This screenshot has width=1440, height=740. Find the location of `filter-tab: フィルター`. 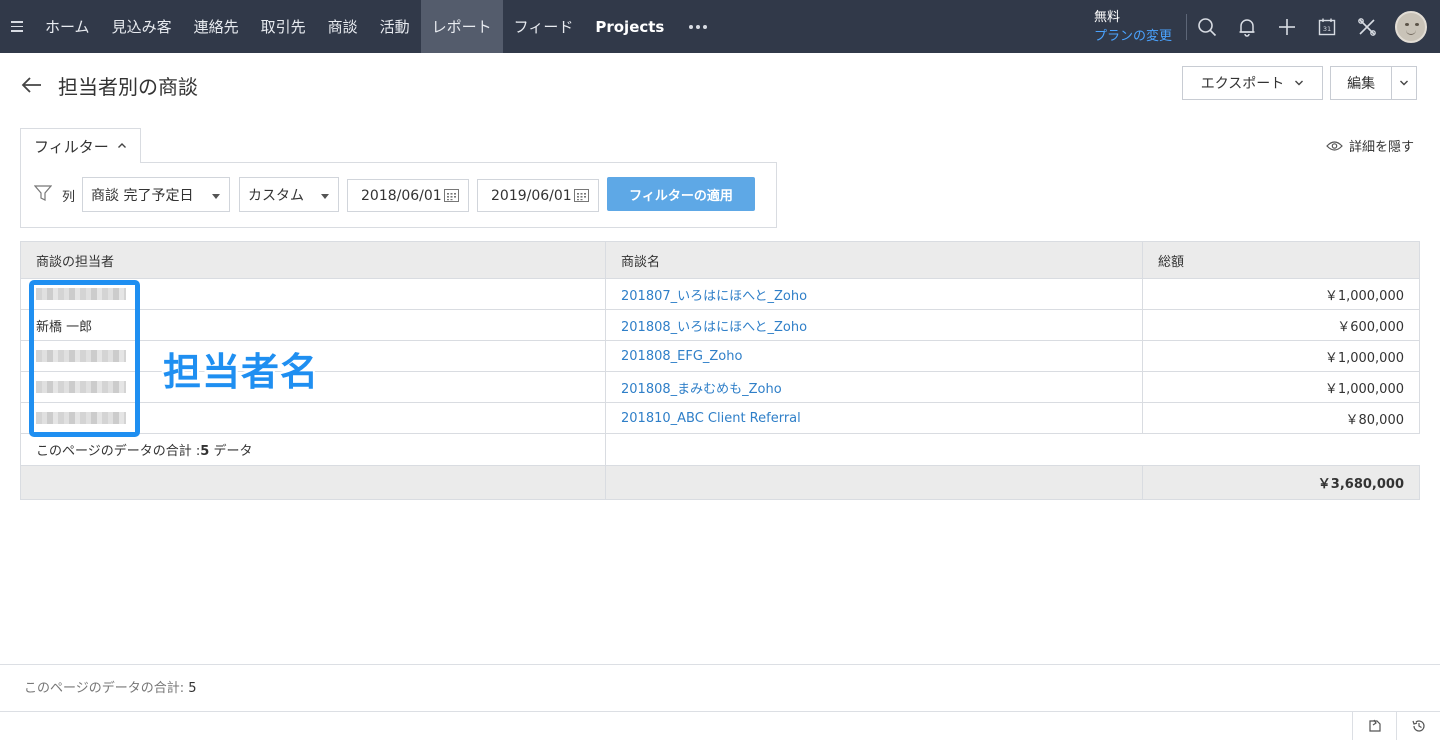

filter-tab: フィルター is located at coordinates (80, 145).